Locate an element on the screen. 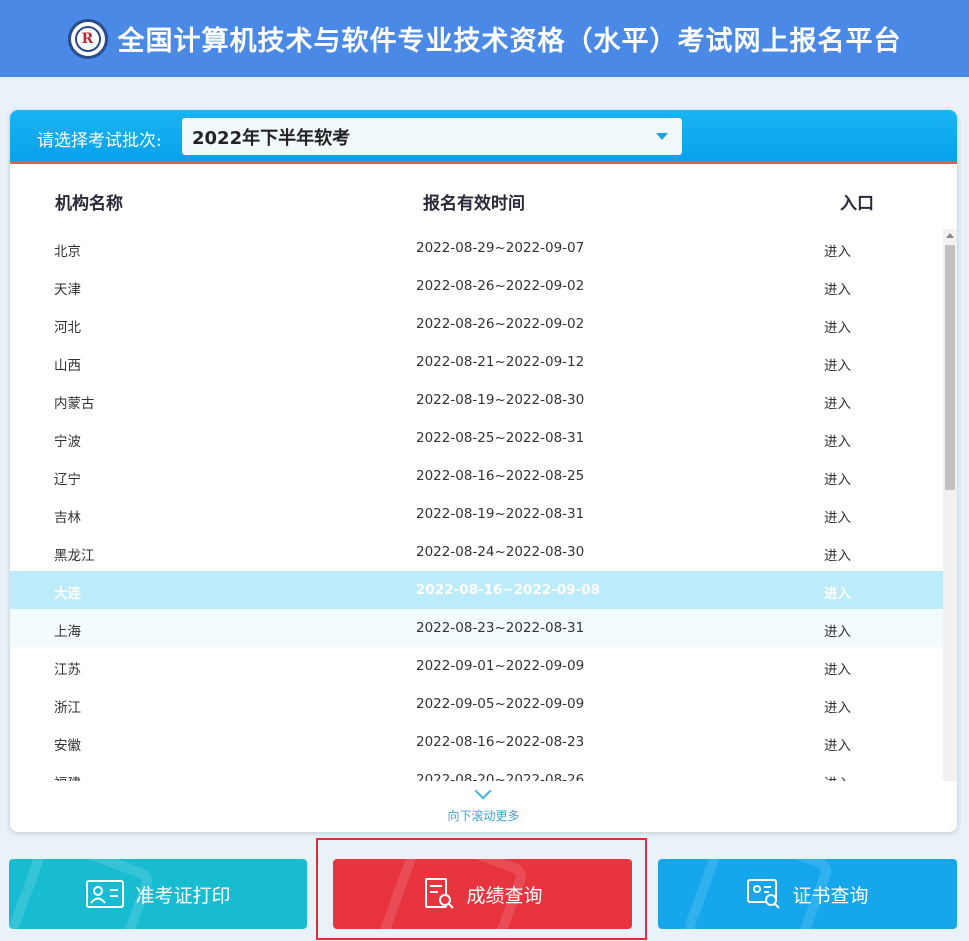  table-row: 河北 2022-08-26~2022-09-02 进入 is located at coordinates (476, 324).